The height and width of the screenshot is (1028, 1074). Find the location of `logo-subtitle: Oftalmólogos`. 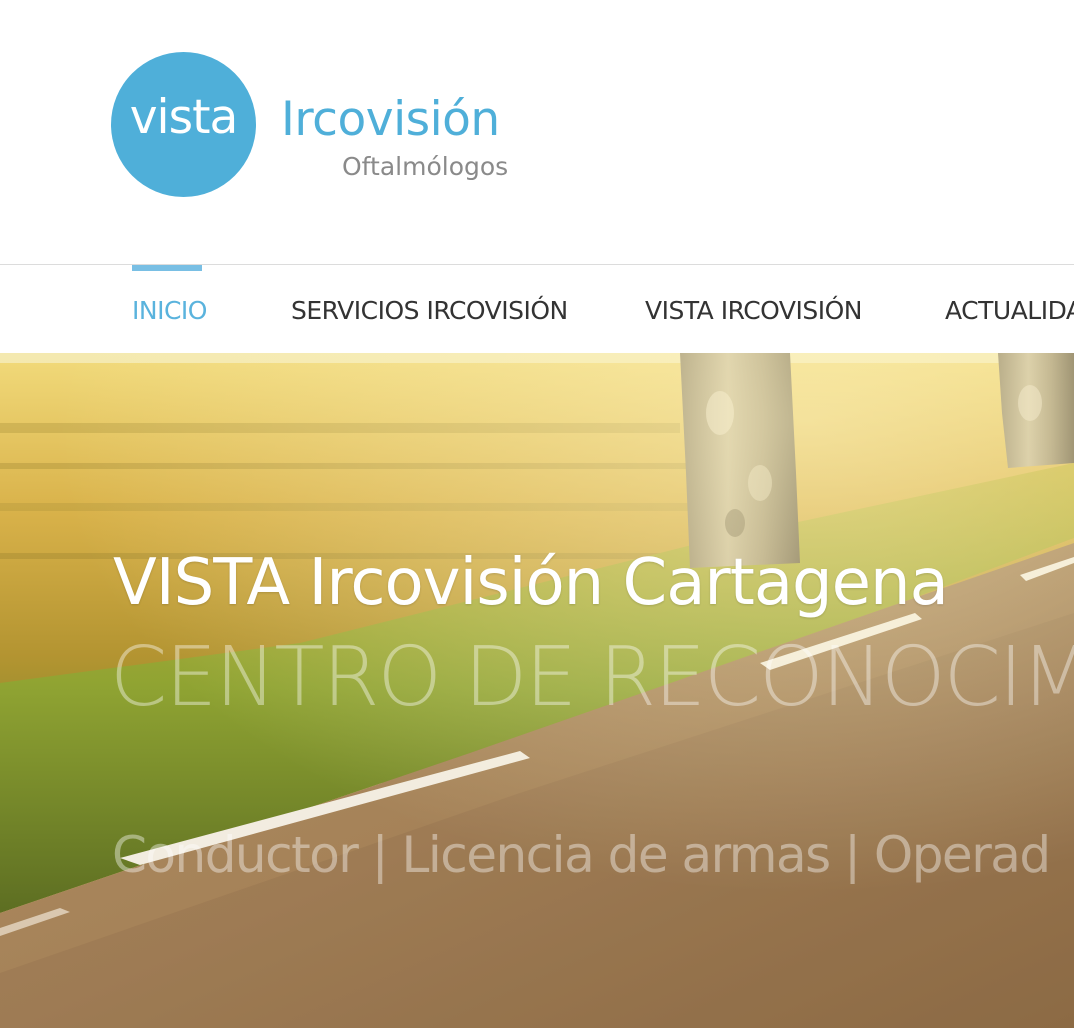

logo-subtitle: Oftalmólogos is located at coordinates (425, 166).